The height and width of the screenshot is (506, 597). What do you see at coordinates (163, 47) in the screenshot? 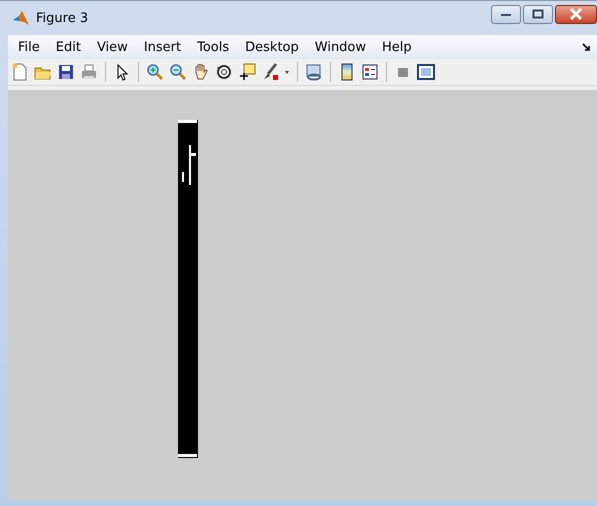
I see `menu-item: Insert` at bounding box center [163, 47].